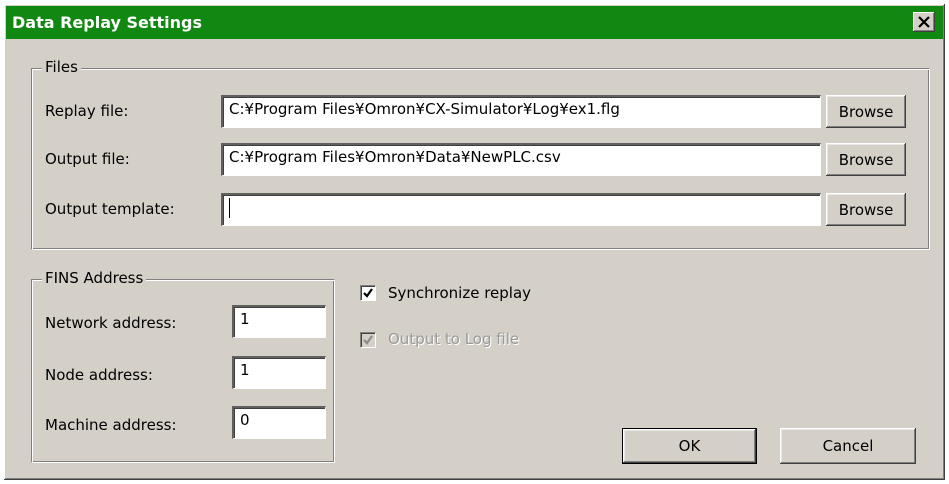 The height and width of the screenshot is (484, 949). What do you see at coordinates (521, 209) in the screenshot?
I see `output-template-input` at bounding box center [521, 209].